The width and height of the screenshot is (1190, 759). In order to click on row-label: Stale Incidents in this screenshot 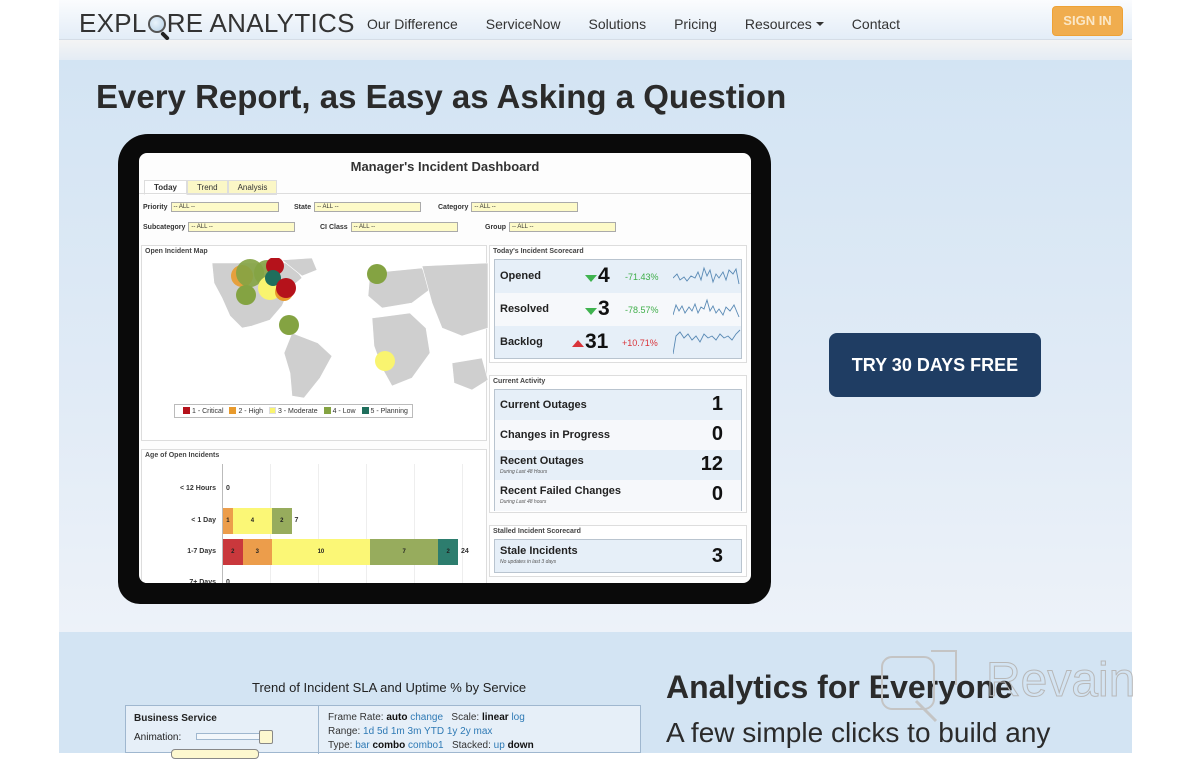, I will do `click(539, 551)`.